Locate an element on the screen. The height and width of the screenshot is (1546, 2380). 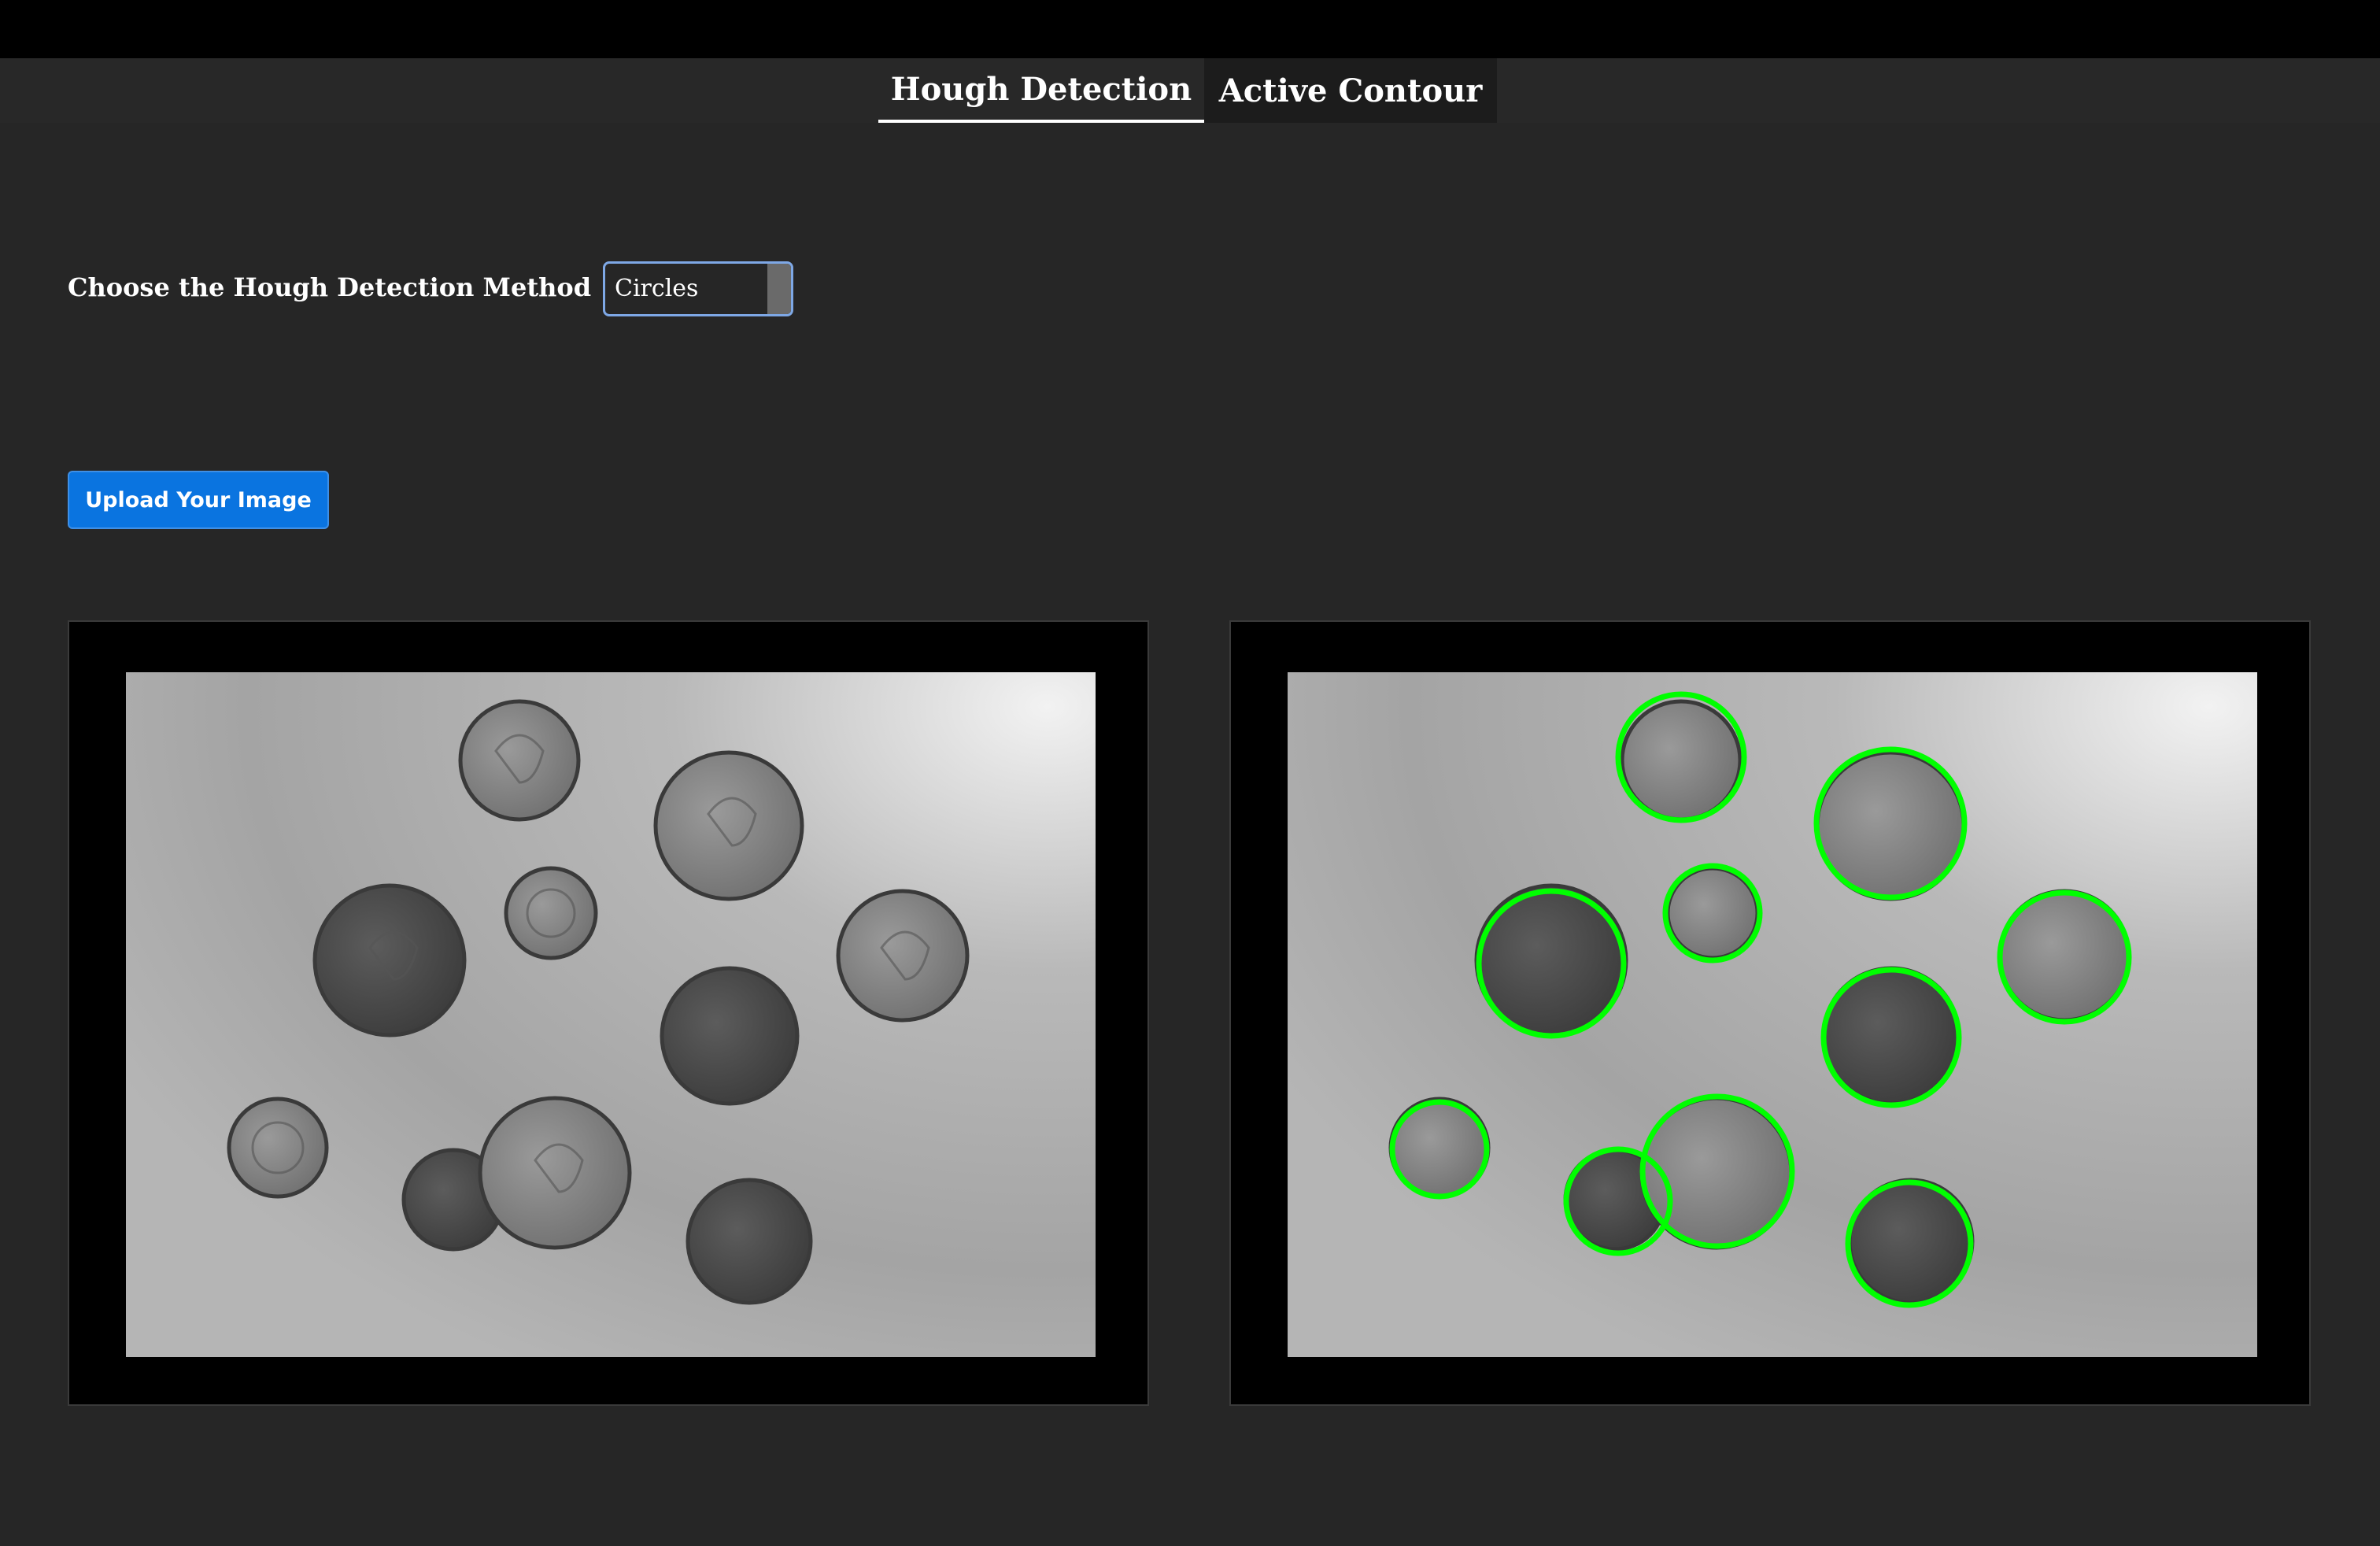
window-top-bar is located at coordinates (1190, 29).